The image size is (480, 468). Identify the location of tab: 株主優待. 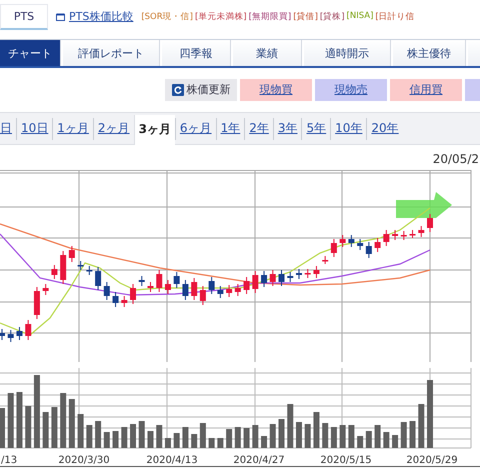
(429, 53).